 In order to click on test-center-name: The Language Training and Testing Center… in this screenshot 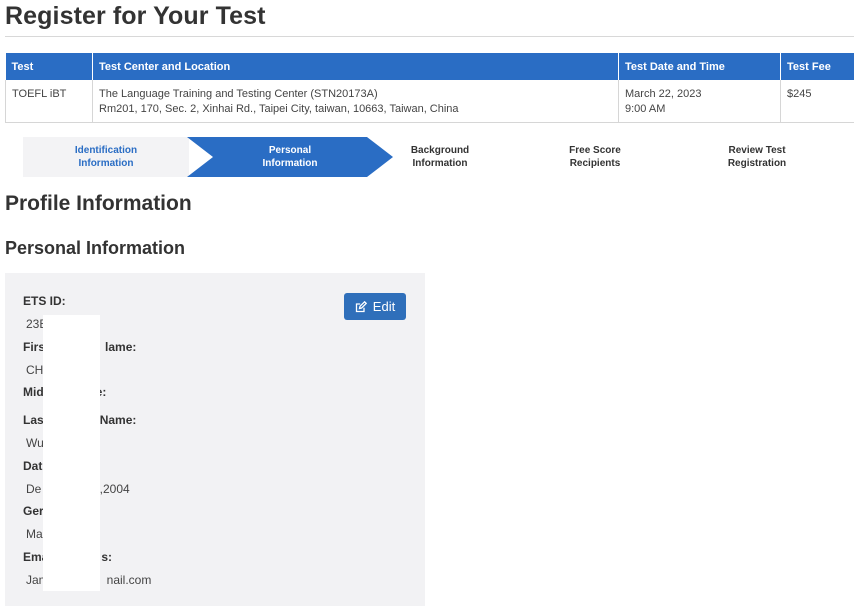, I will do `click(238, 94)`.